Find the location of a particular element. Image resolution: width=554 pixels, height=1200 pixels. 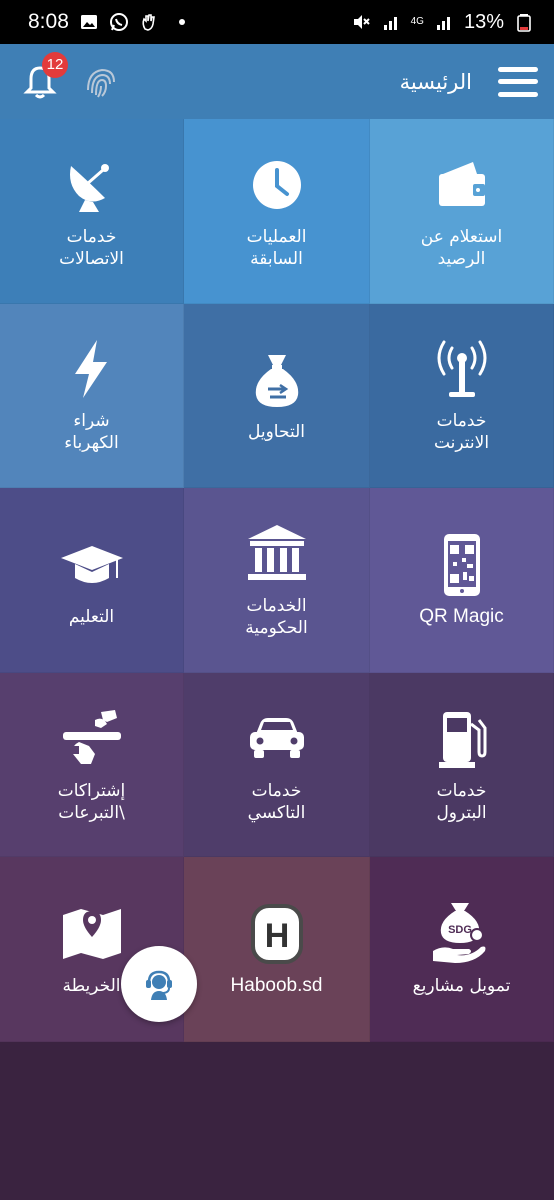

status-bar-left: 8:08 is located at coordinates (106, 22).